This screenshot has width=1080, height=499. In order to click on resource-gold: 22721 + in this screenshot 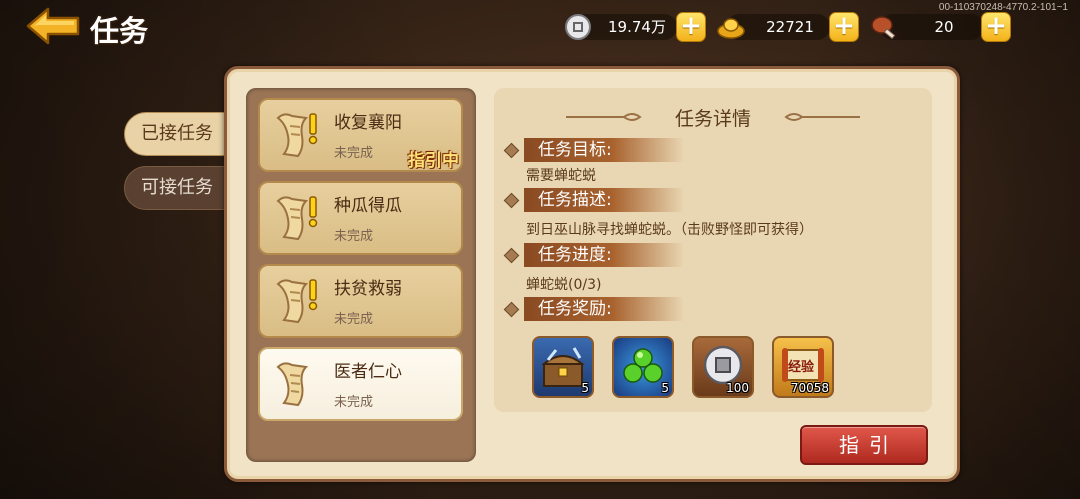, I will do `click(789, 27)`.